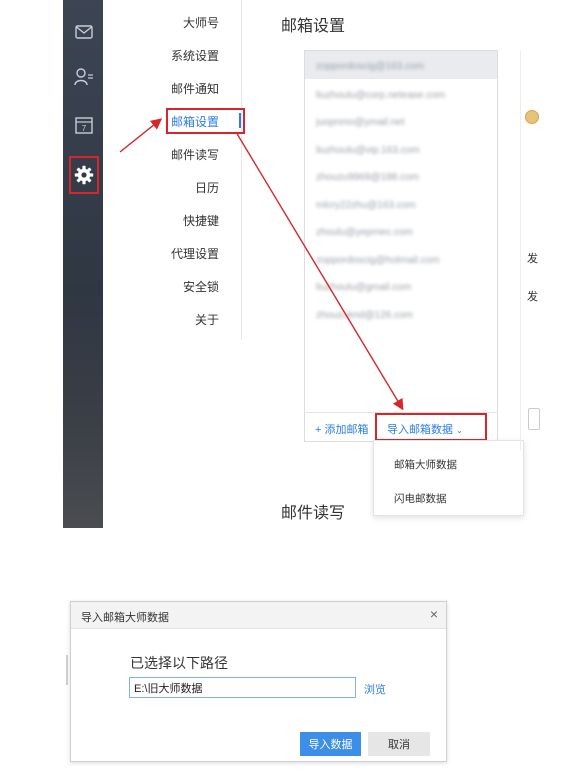 This screenshot has height=783, width=561. I want to click on background-fragment, so click(67, 670).